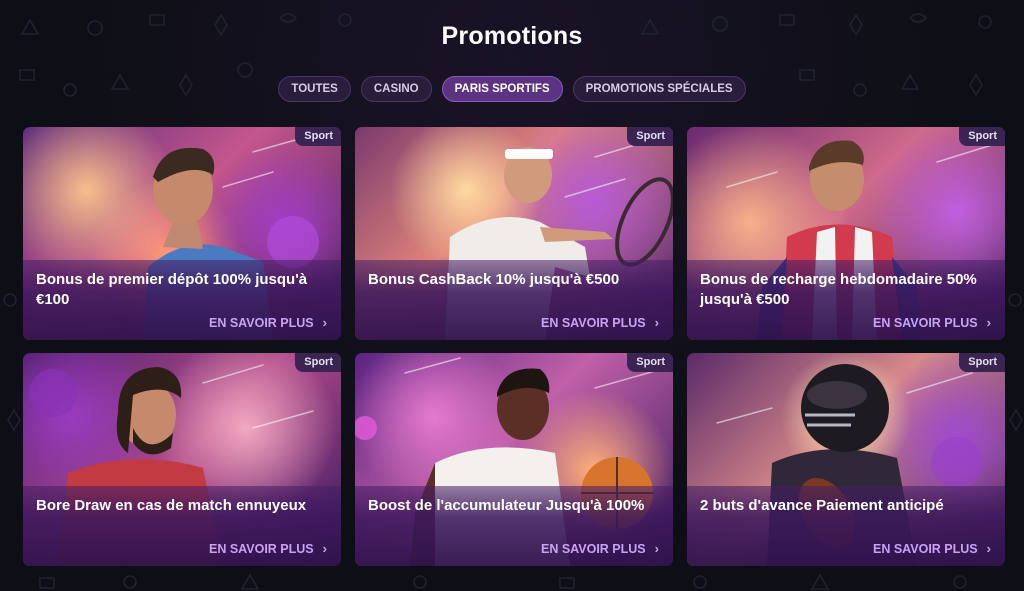 Image resolution: width=1024 pixels, height=591 pixels. I want to click on promo-title: Bore Draw en cas de match ennuyeux, so click(171, 505).